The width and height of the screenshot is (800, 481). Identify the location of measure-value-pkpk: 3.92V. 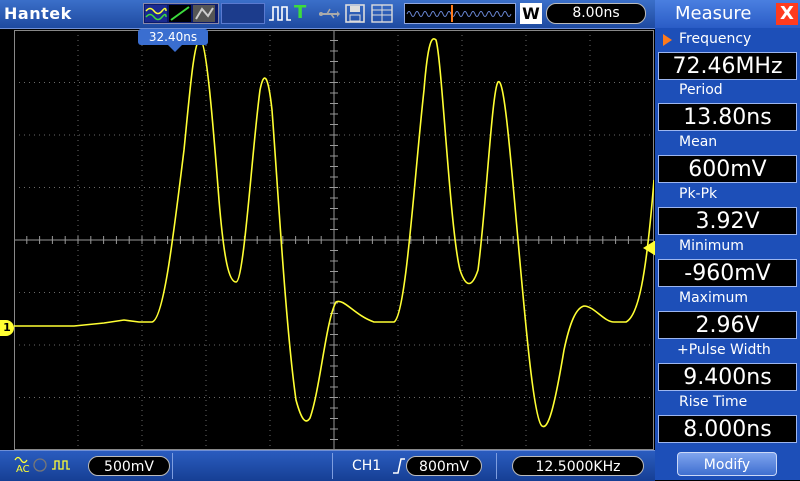
(727, 221).